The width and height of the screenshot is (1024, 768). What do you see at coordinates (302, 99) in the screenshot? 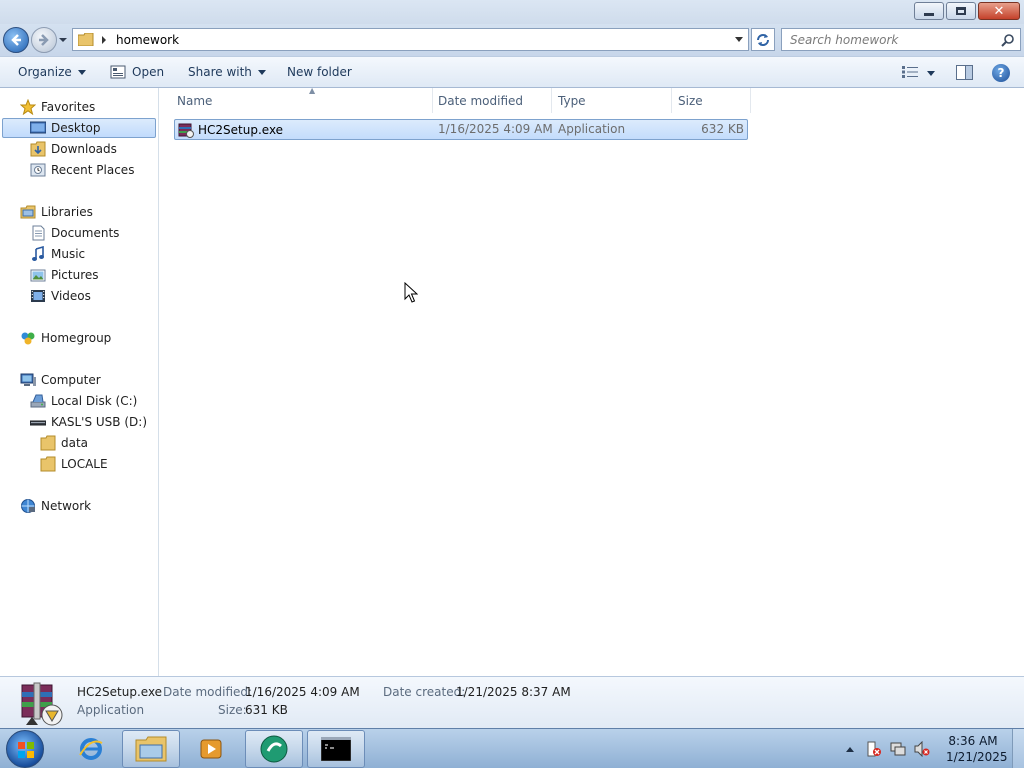
I see `column-header-name: Name ▲` at bounding box center [302, 99].